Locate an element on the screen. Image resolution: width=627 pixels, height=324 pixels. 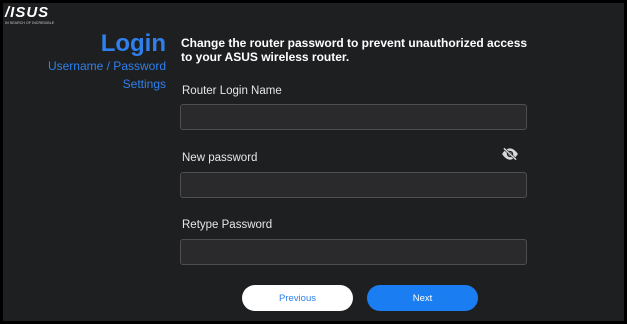
next-button: Next is located at coordinates (422, 298).